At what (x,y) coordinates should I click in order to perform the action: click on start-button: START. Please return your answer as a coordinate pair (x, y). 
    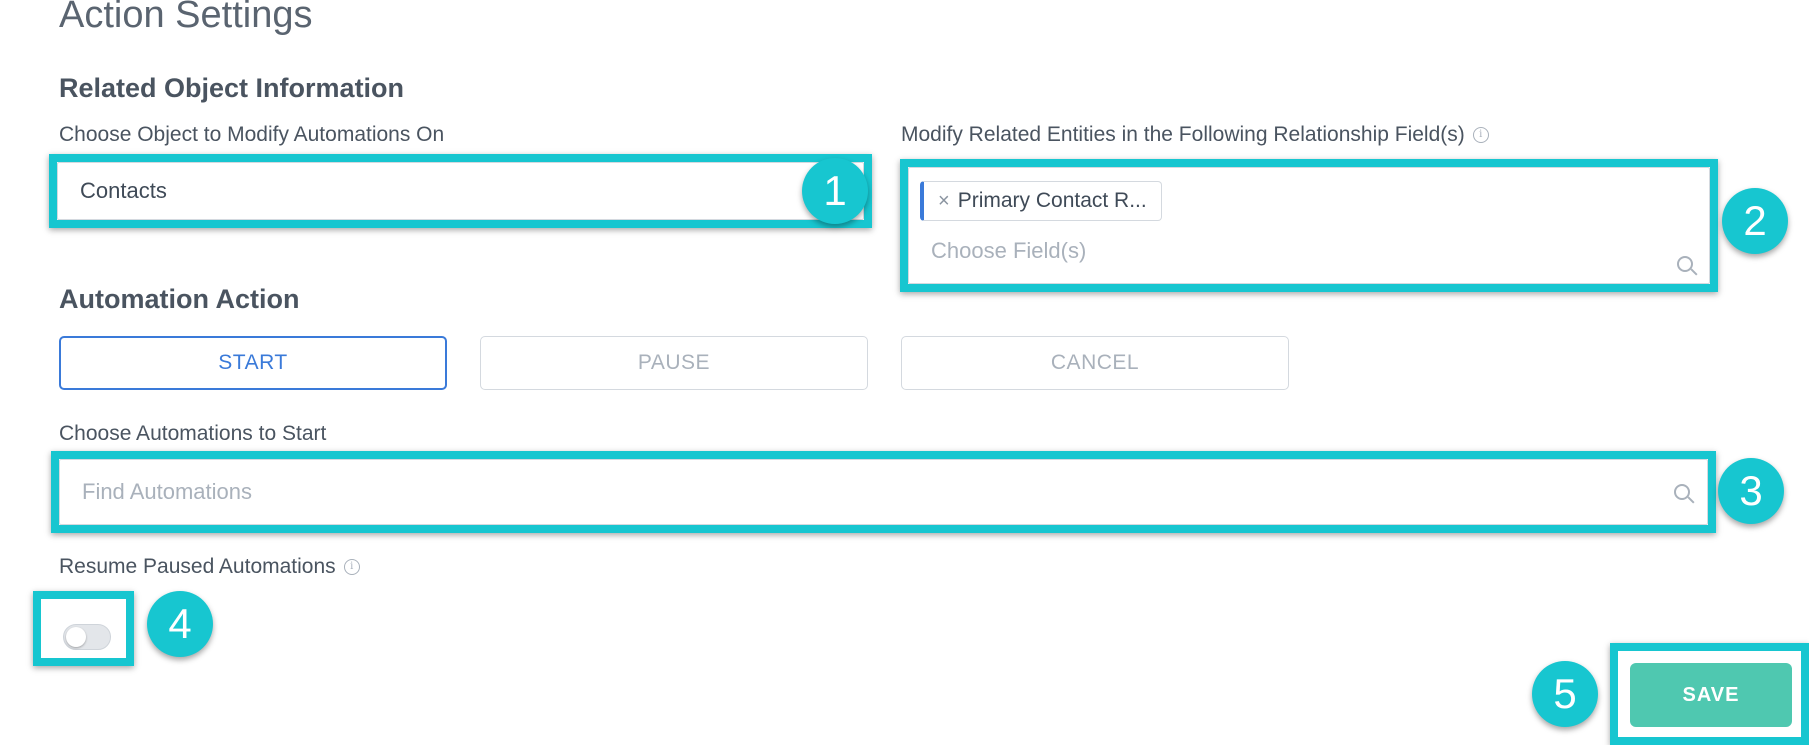
    Looking at the image, I should click on (253, 363).